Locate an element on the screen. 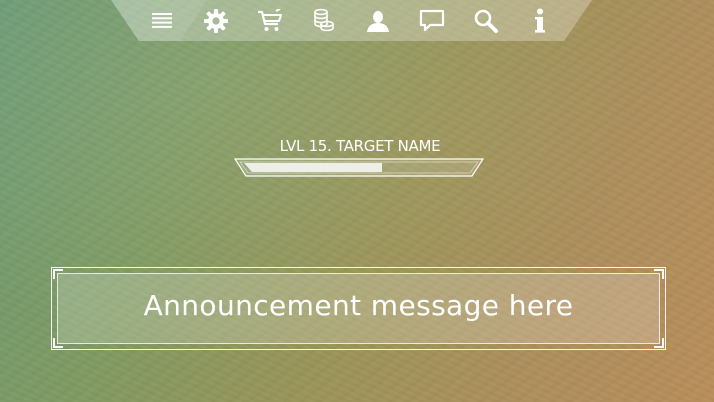  menu-icon is located at coordinates (162, 20).